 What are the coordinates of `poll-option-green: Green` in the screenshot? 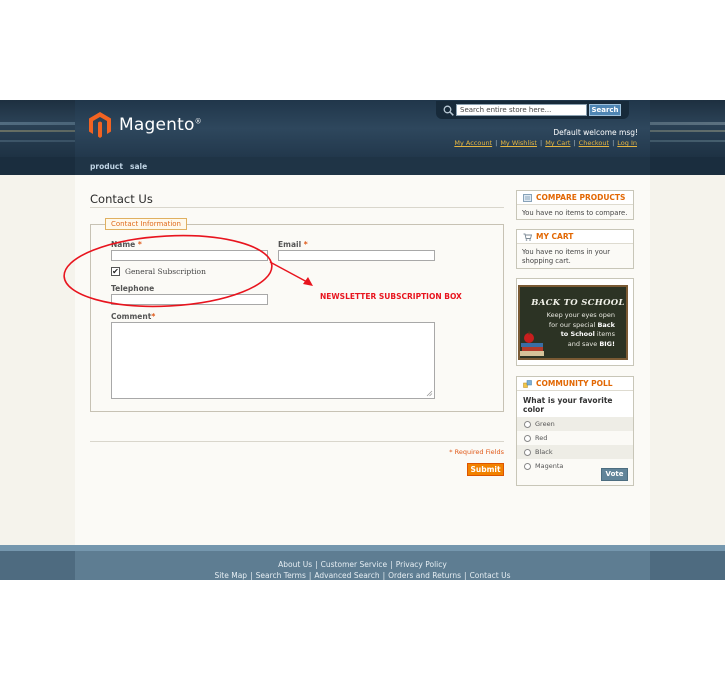 It's located at (575, 424).